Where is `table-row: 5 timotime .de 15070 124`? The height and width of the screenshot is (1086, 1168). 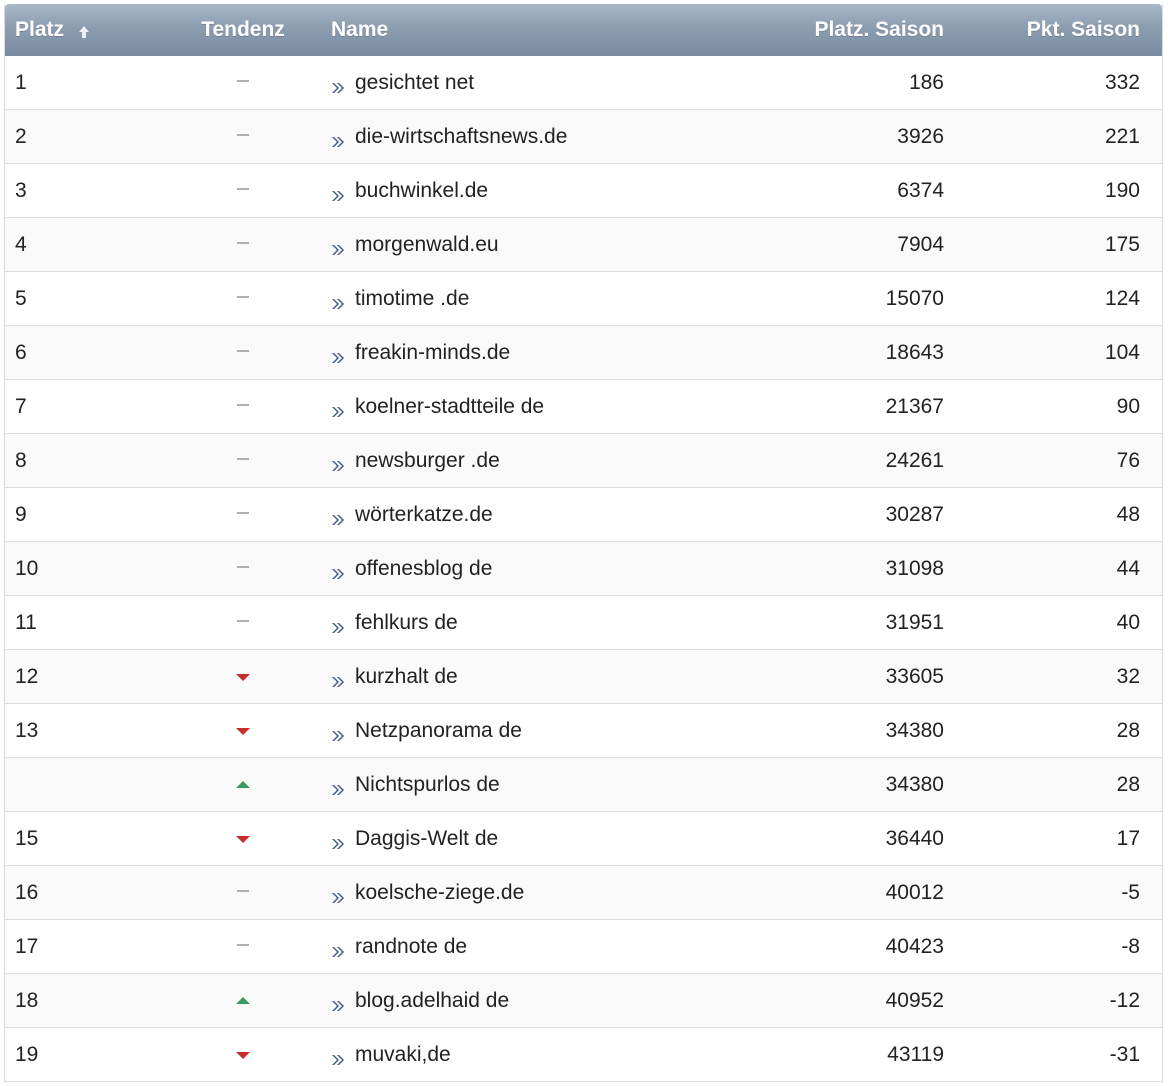 table-row: 5 timotime .de 15070 124 is located at coordinates (583, 299).